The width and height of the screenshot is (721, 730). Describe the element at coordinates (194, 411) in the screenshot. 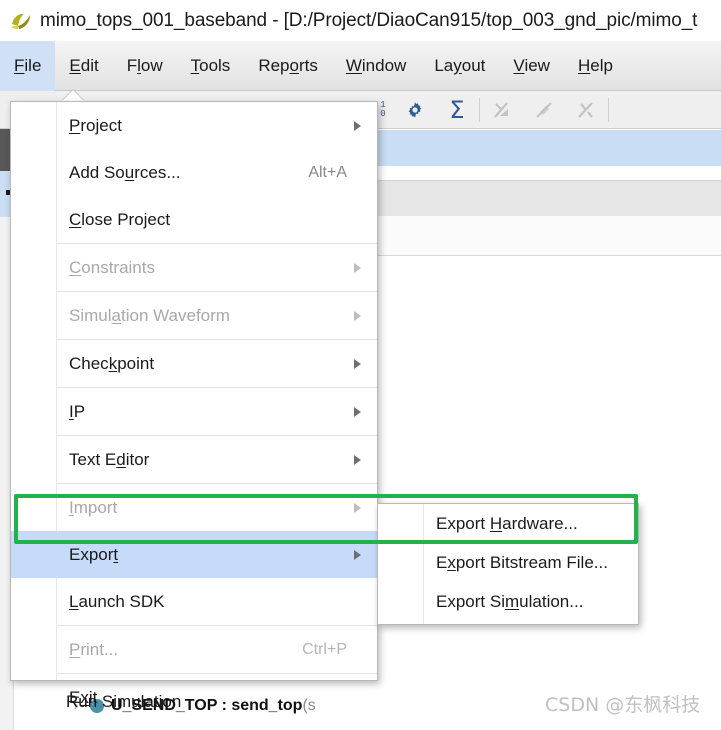

I see `file-menu-item-ip: IP` at that location.